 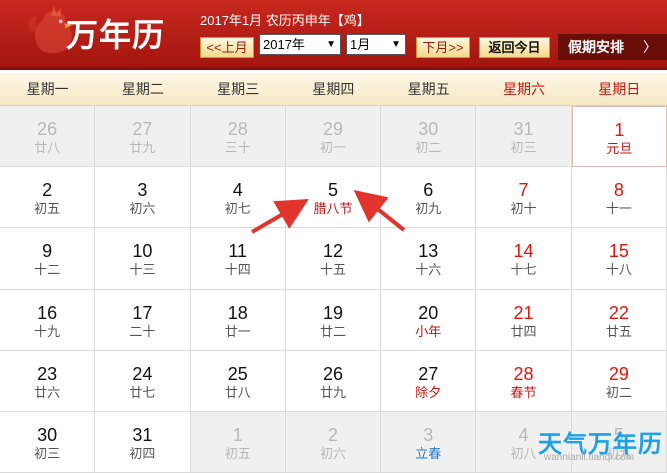 I want to click on calendar-day-cell: 21 廿四, so click(x=524, y=320).